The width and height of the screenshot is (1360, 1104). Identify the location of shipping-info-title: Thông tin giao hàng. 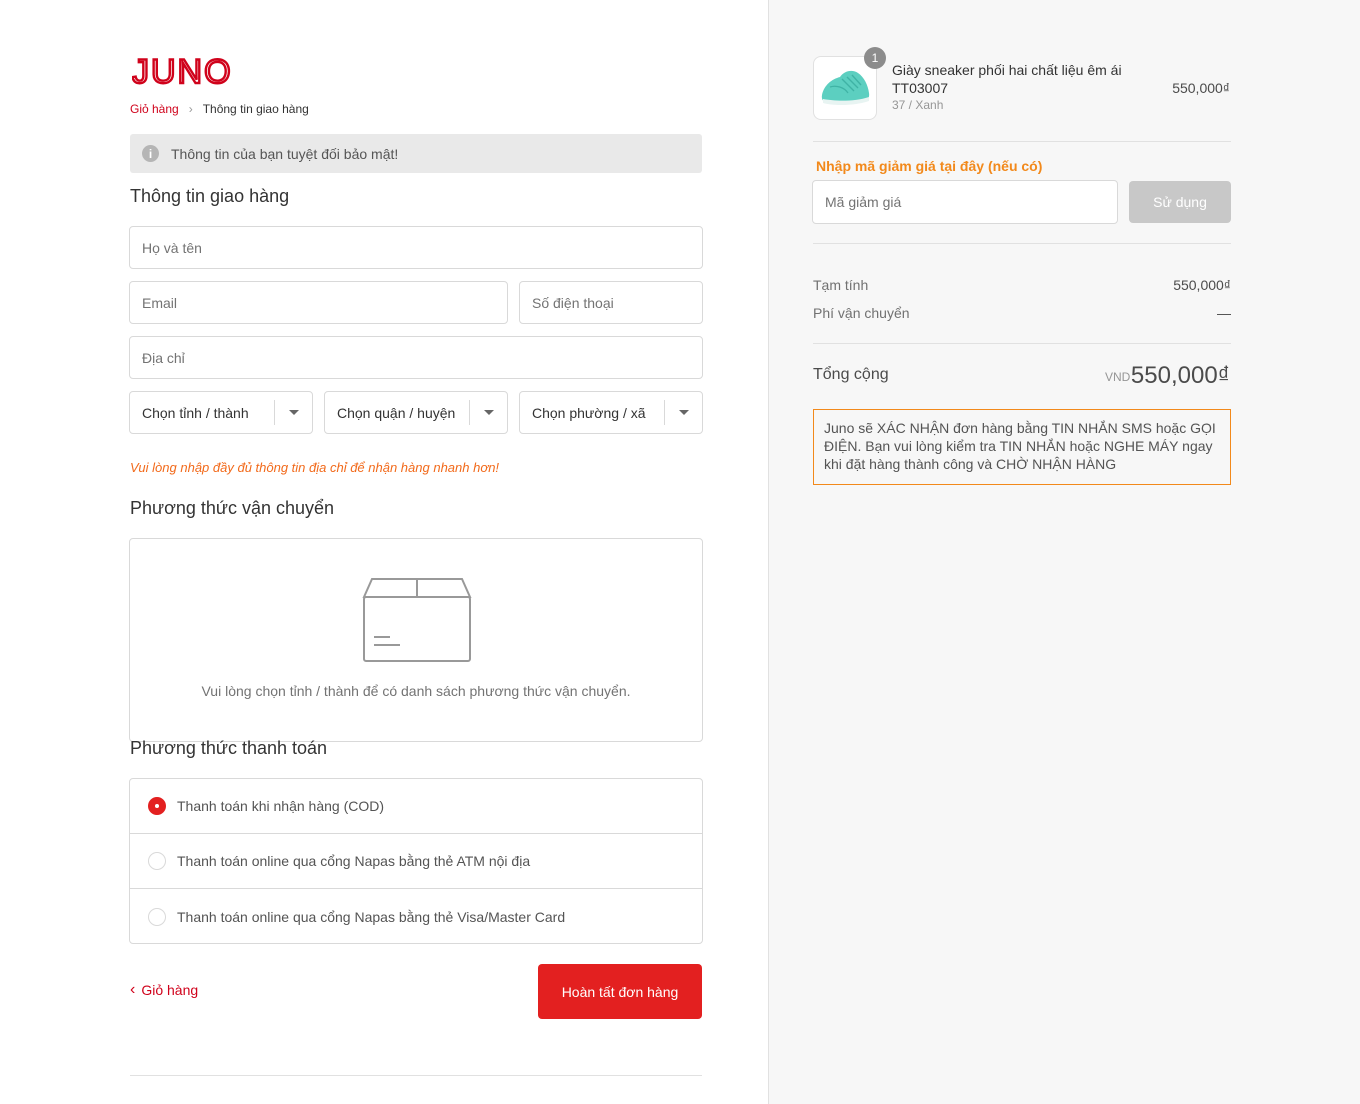
(210, 196).